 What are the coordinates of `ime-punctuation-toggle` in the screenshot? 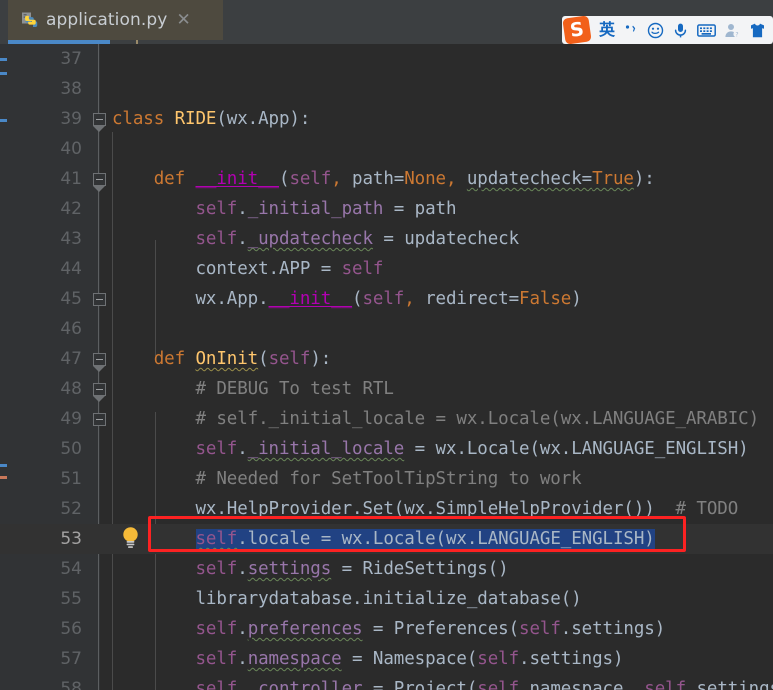 It's located at (631, 30).